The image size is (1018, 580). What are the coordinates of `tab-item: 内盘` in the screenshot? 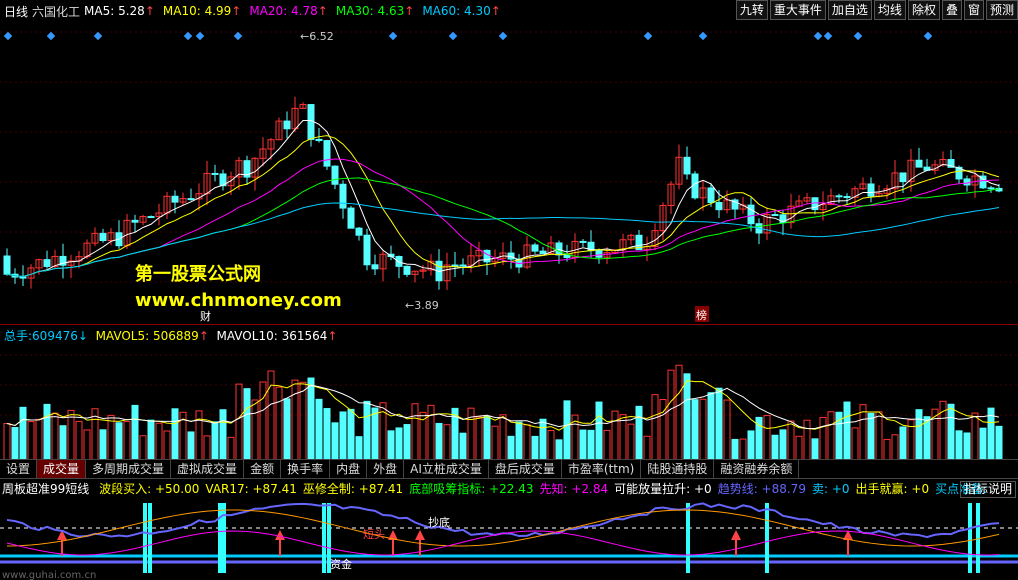 It's located at (349, 469).